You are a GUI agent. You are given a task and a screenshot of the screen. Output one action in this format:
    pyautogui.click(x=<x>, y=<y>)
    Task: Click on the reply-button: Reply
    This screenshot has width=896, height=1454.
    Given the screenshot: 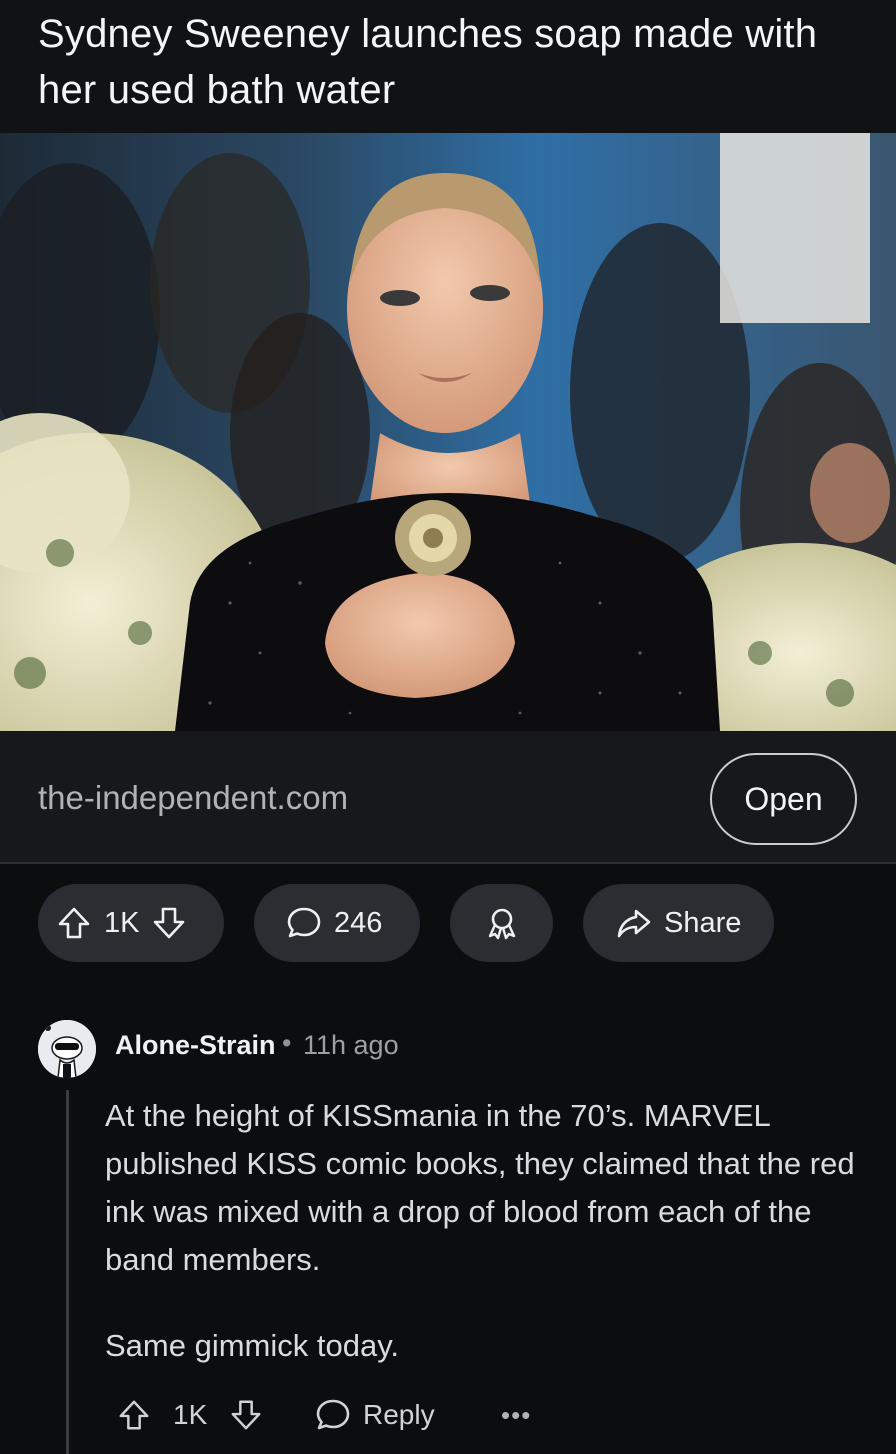 What is the action you would take?
    pyautogui.click(x=375, y=1415)
    